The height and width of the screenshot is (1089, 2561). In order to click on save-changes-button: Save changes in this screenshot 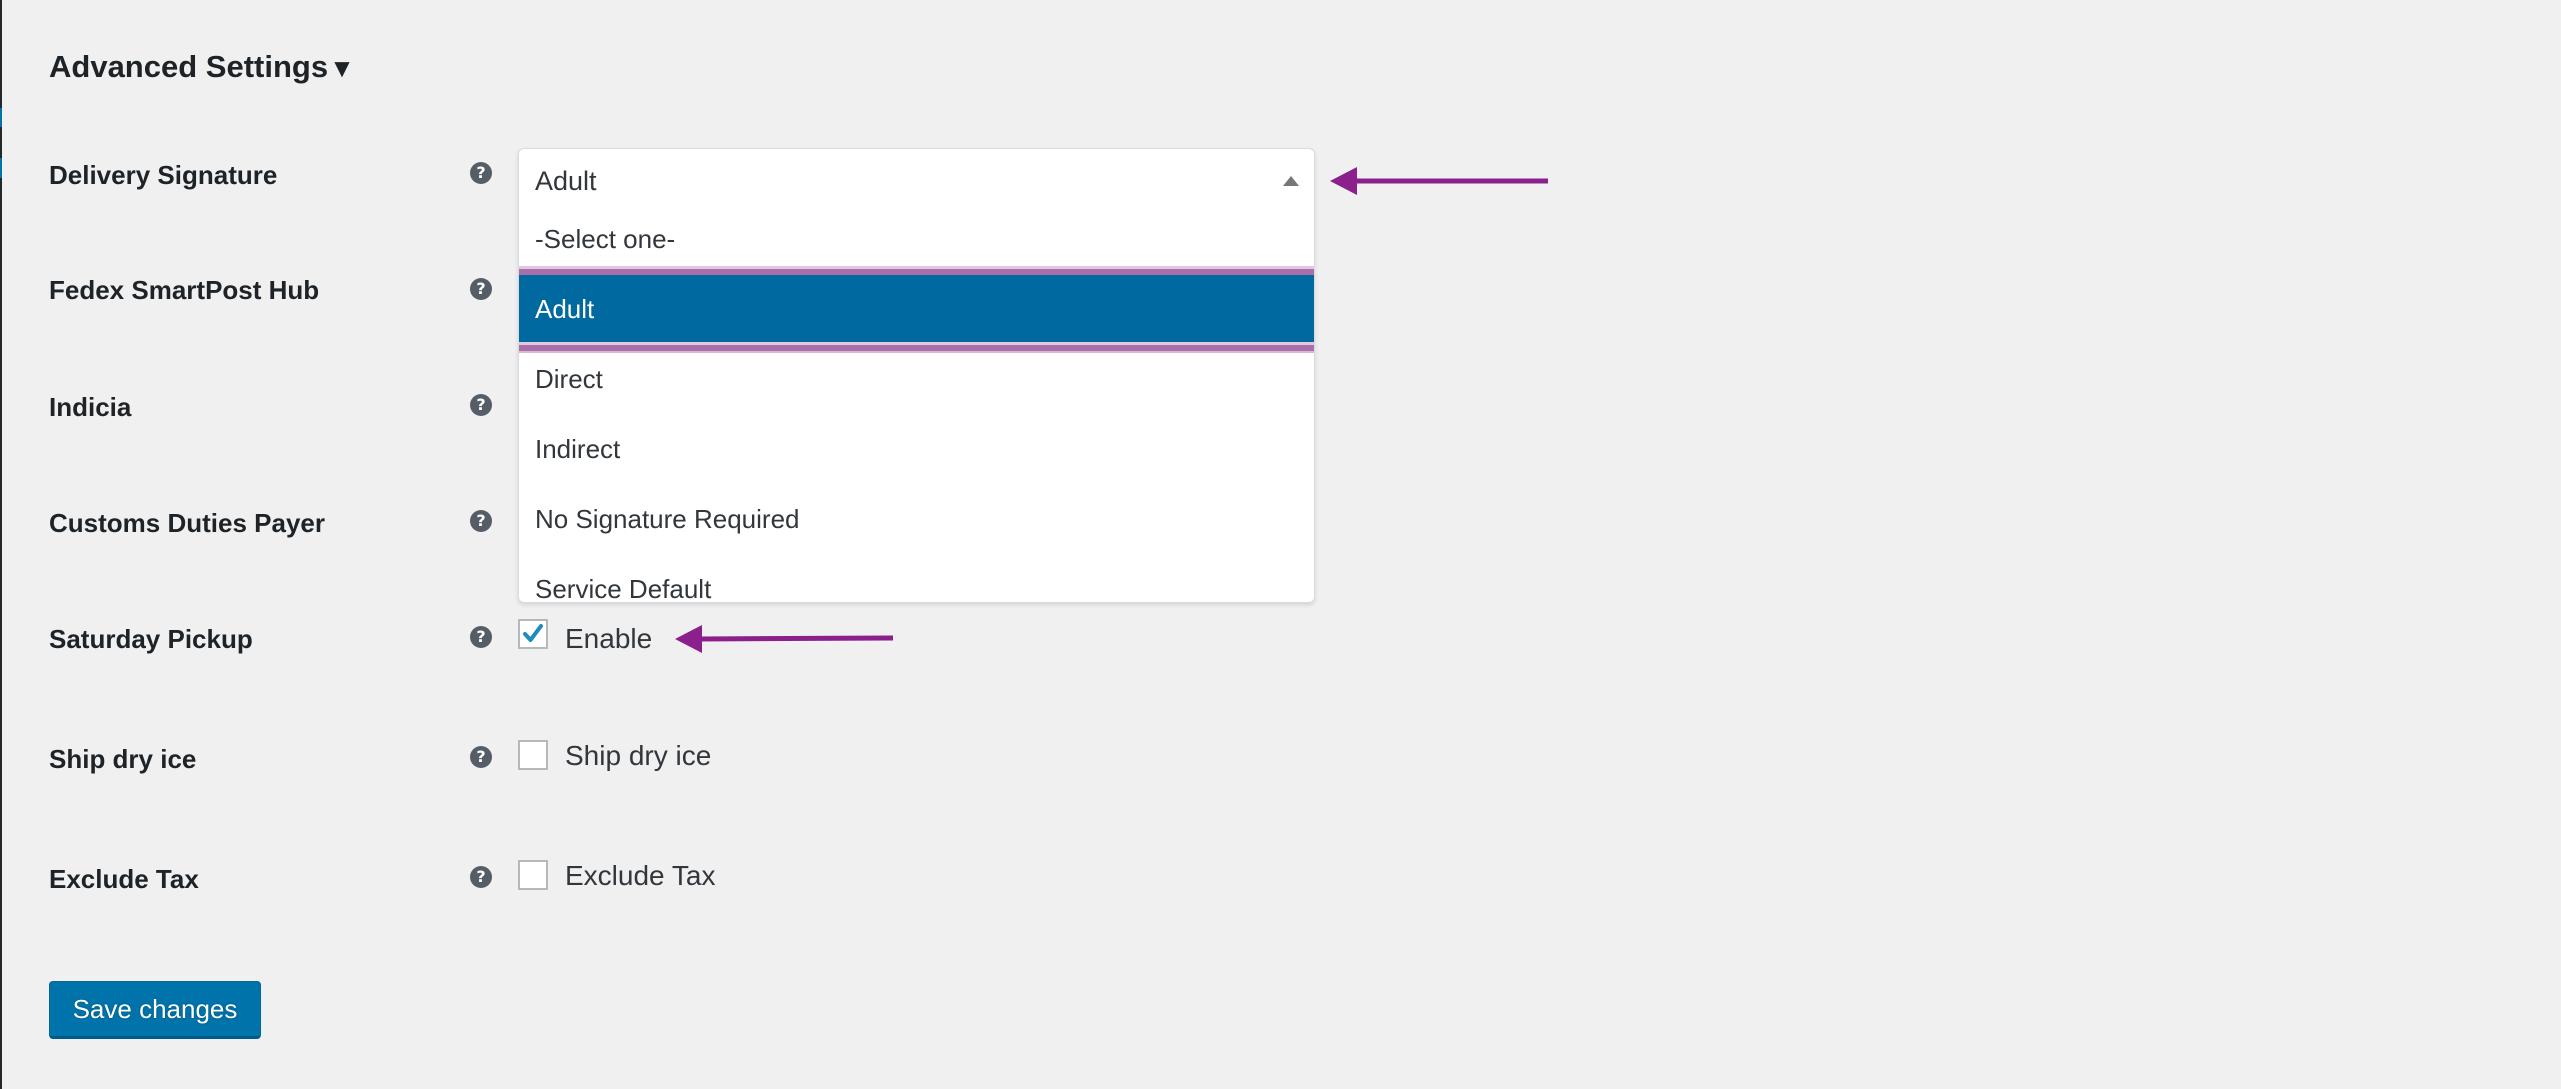, I will do `click(155, 1010)`.